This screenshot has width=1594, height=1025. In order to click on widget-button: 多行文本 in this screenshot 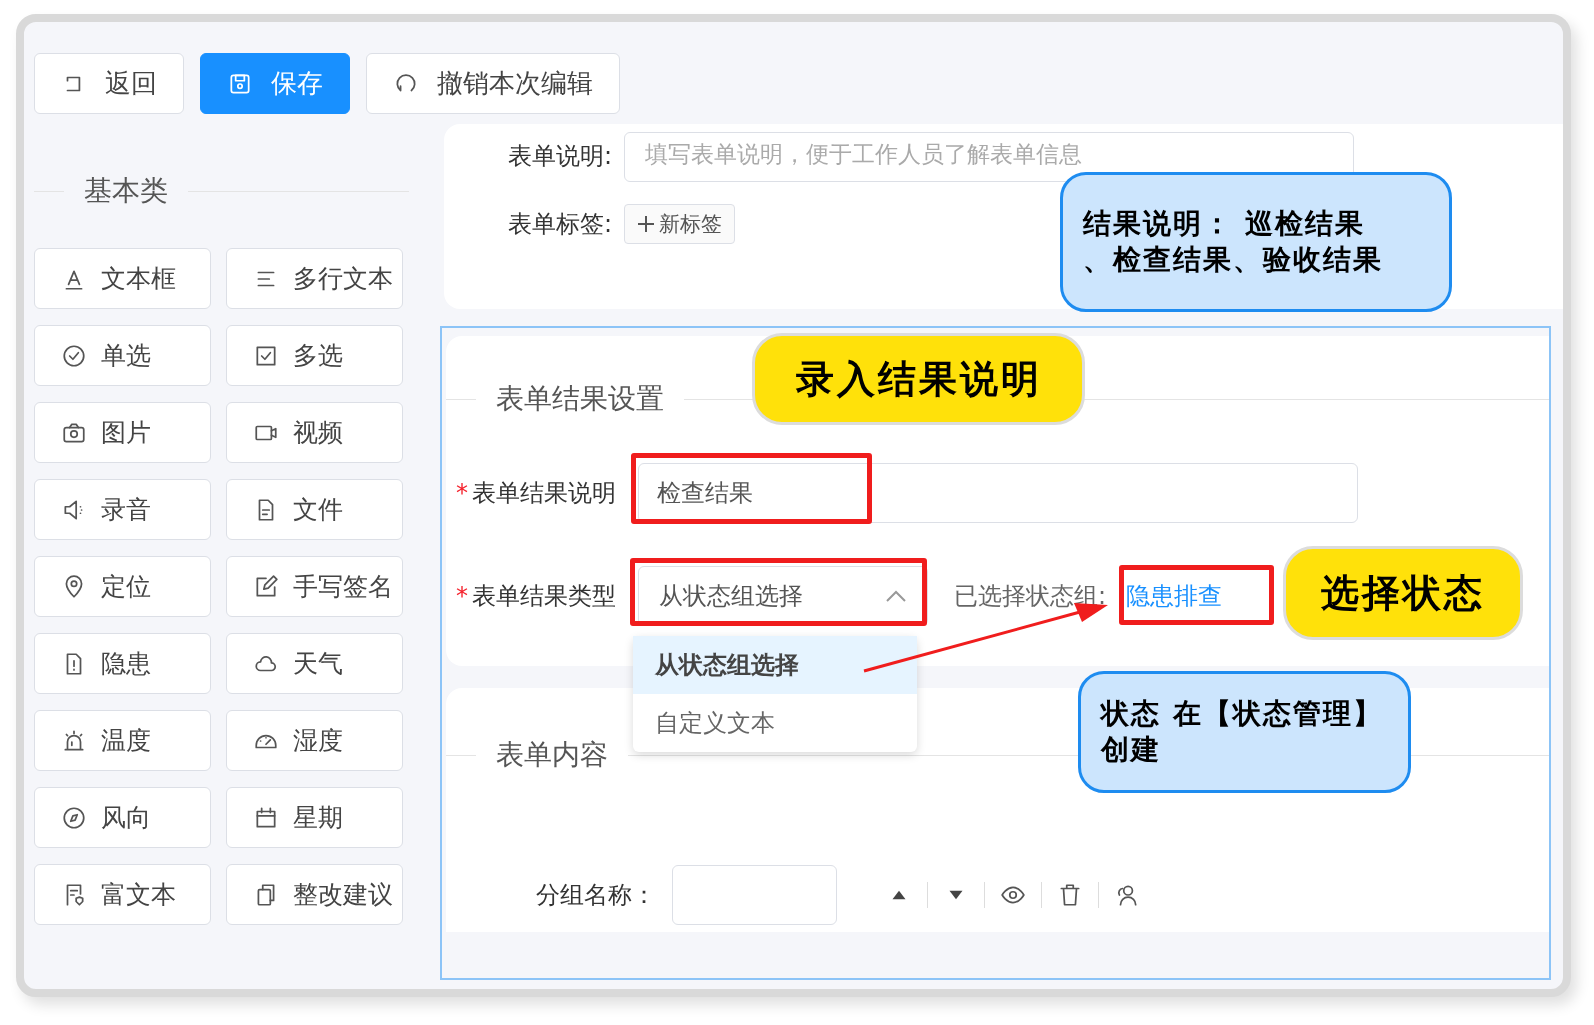, I will do `click(314, 278)`.